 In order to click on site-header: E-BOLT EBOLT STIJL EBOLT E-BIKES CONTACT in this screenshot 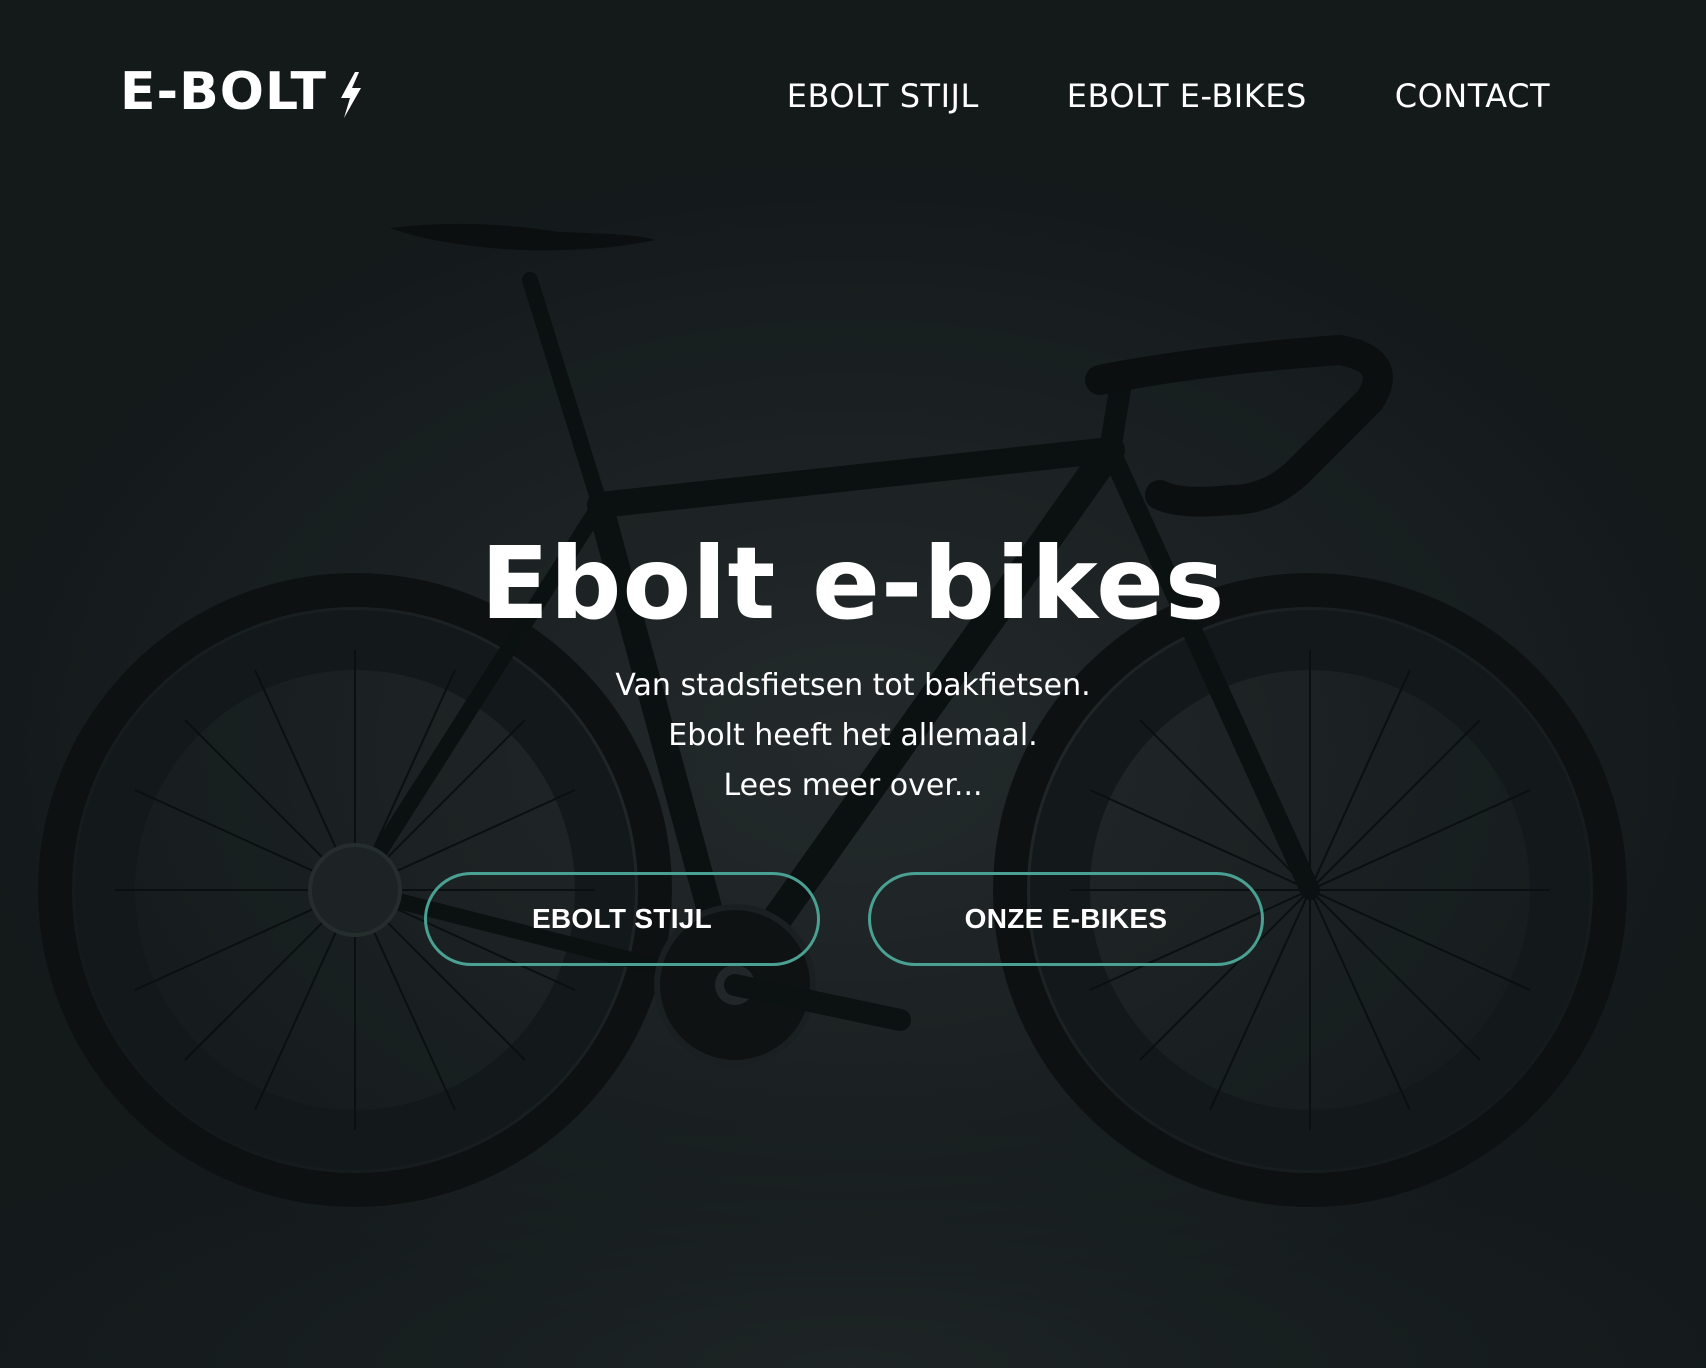, I will do `click(853, 95)`.